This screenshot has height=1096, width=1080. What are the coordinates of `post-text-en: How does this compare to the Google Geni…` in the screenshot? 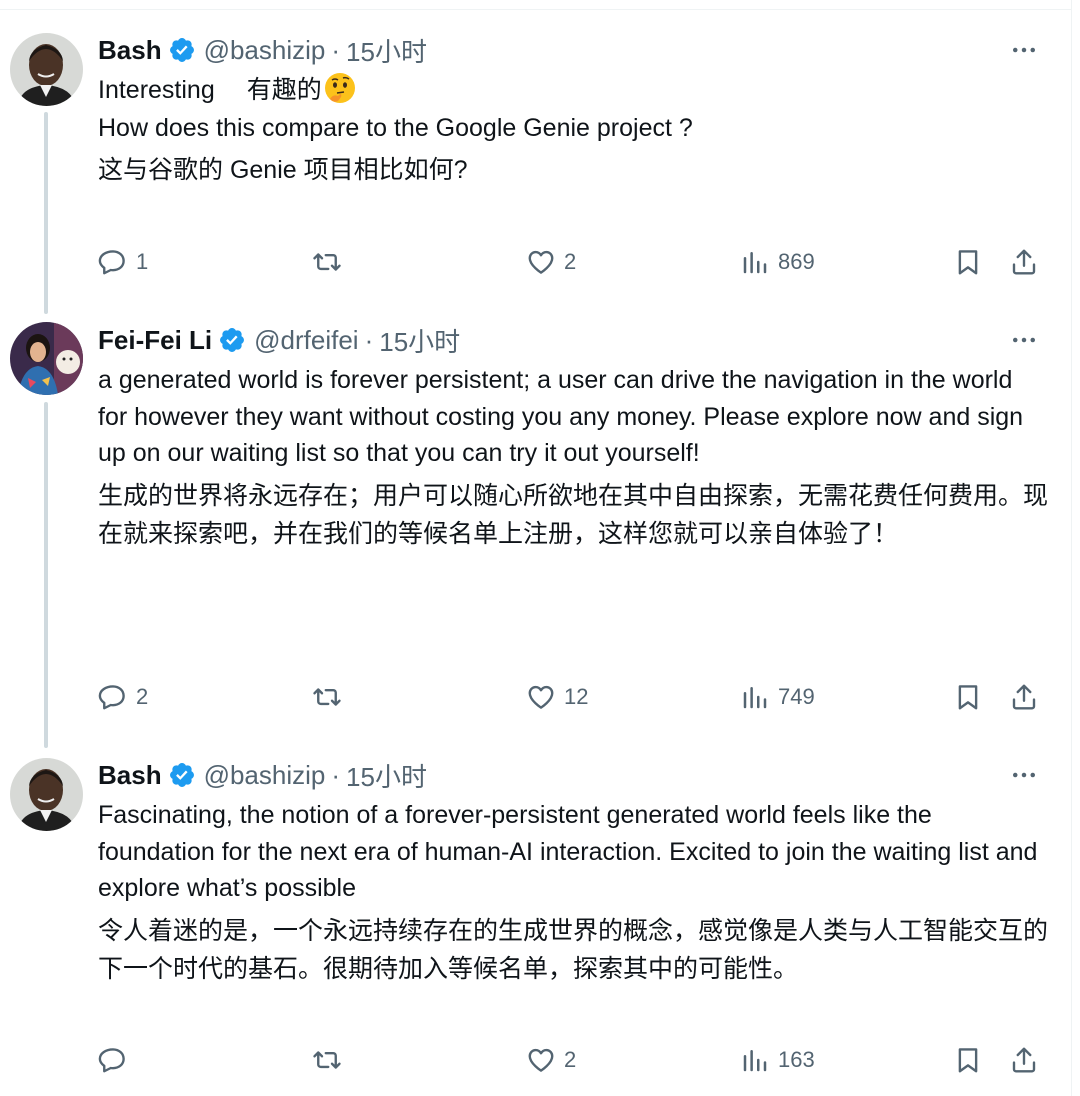 It's located at (395, 127).